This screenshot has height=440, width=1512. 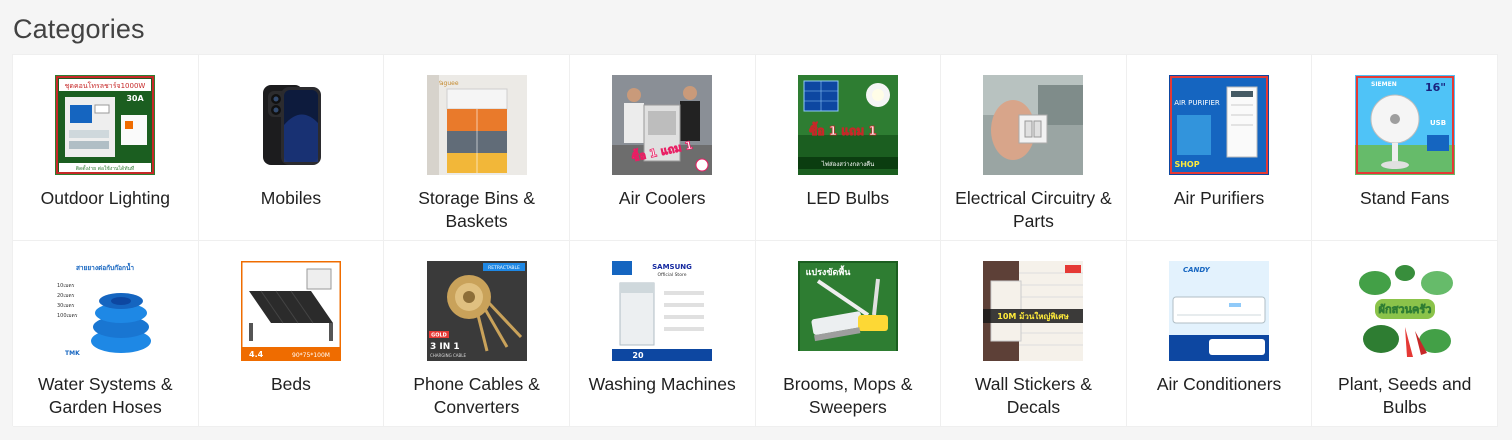 What do you see at coordinates (848, 164) in the screenshot?
I see `image-text: ไฟส่องสว่างกลางคืน` at bounding box center [848, 164].